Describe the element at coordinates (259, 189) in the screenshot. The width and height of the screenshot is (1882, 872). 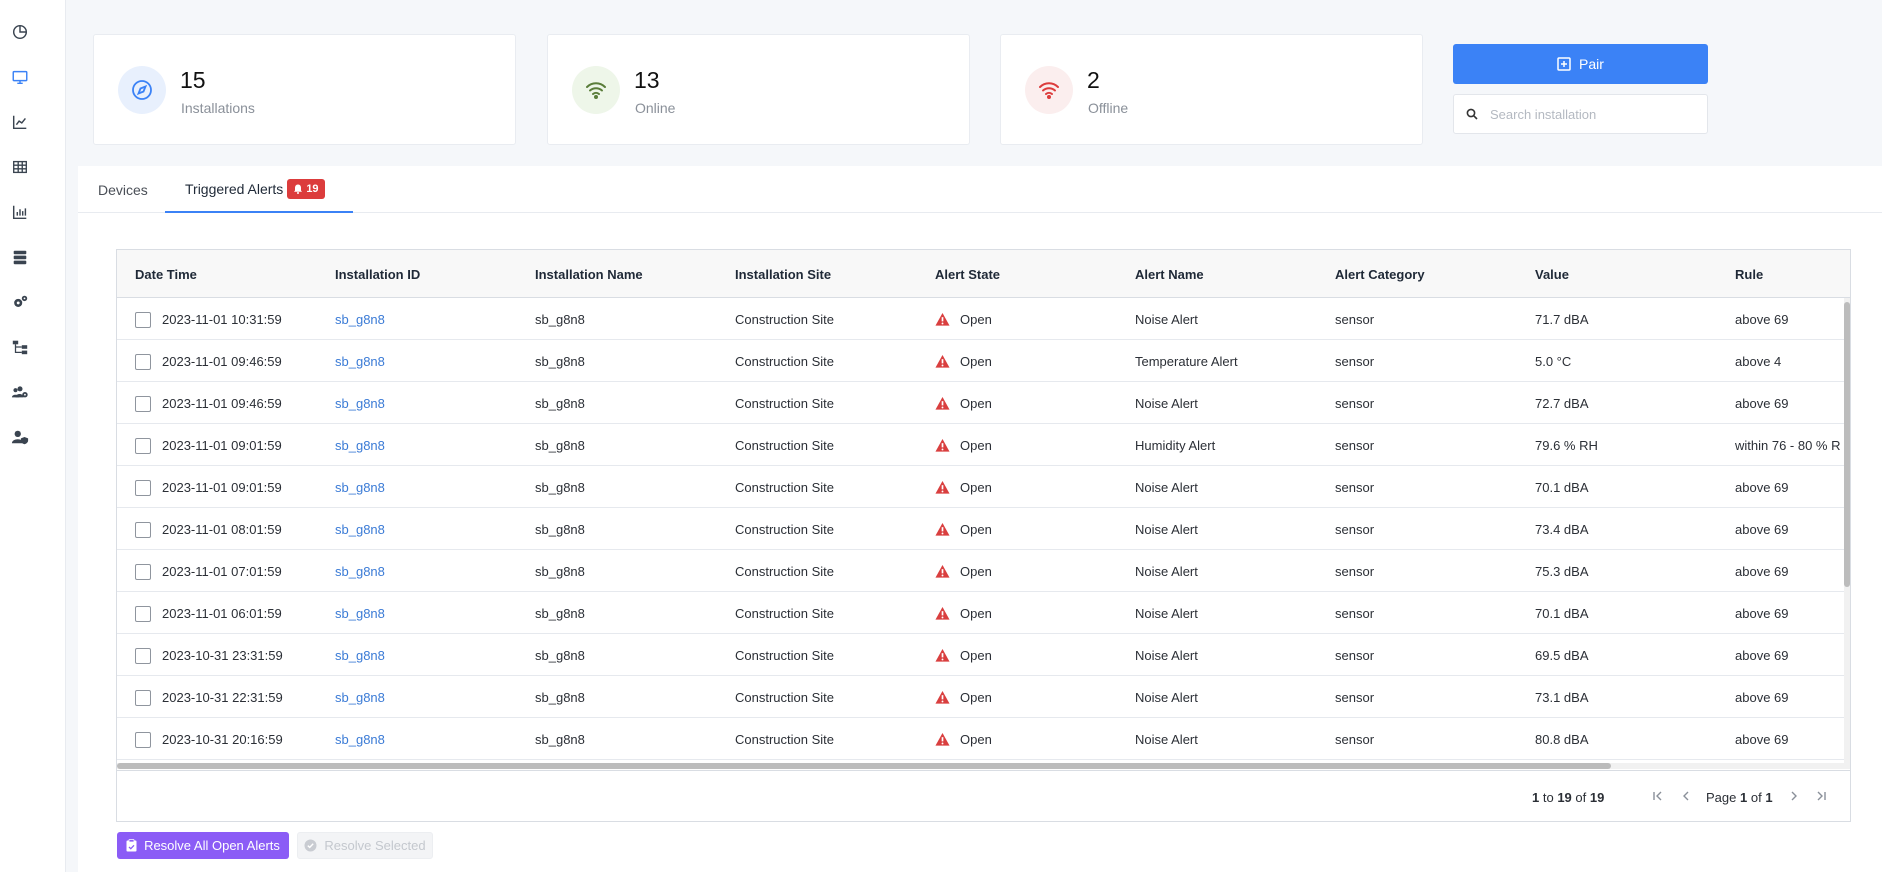
I see `tab-triggered-alerts: Triggered Alerts 19` at that location.